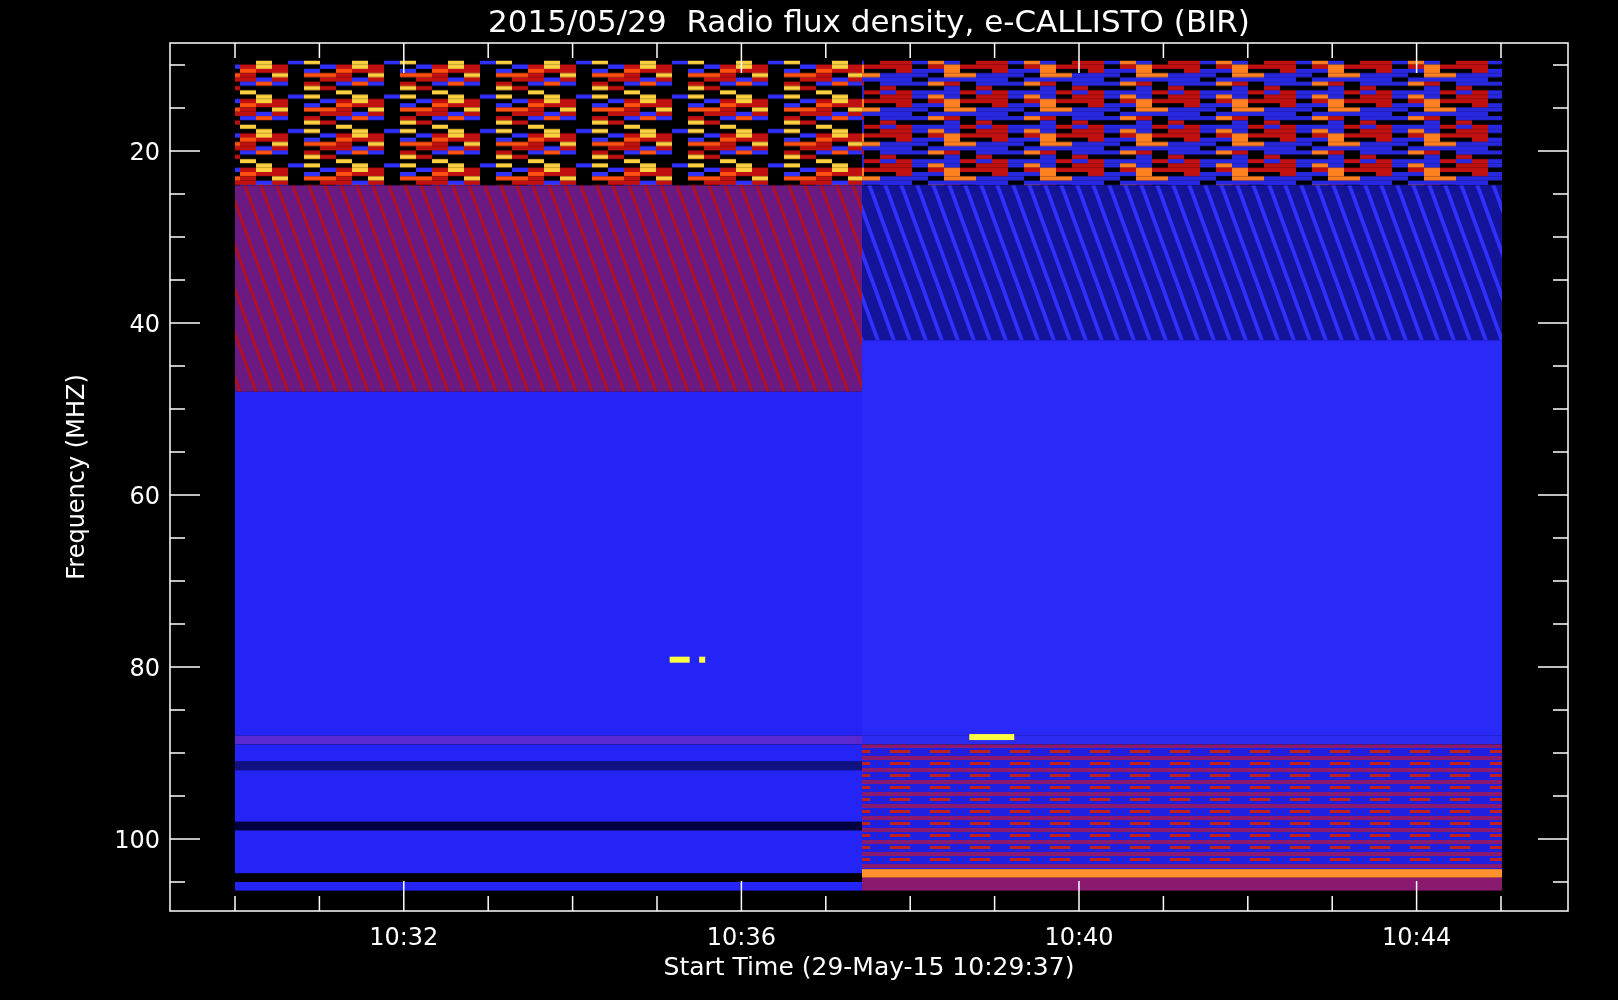 Image resolution: width=1618 pixels, height=1000 pixels. Describe the element at coordinates (144, 668) in the screenshot. I see `tick-label: 80` at that location.